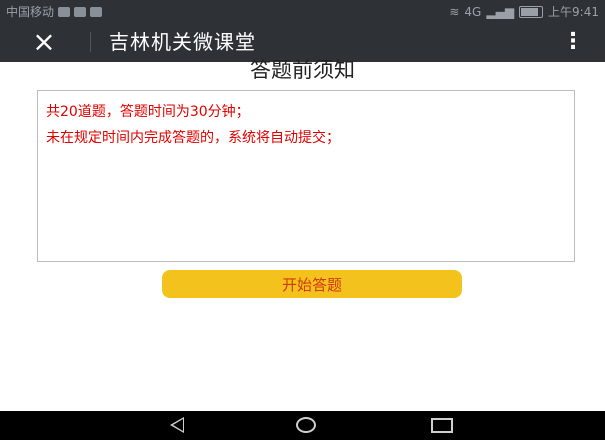 The width and height of the screenshot is (605, 440). What do you see at coordinates (44, 42) in the screenshot?
I see `close-icon: ×` at bounding box center [44, 42].